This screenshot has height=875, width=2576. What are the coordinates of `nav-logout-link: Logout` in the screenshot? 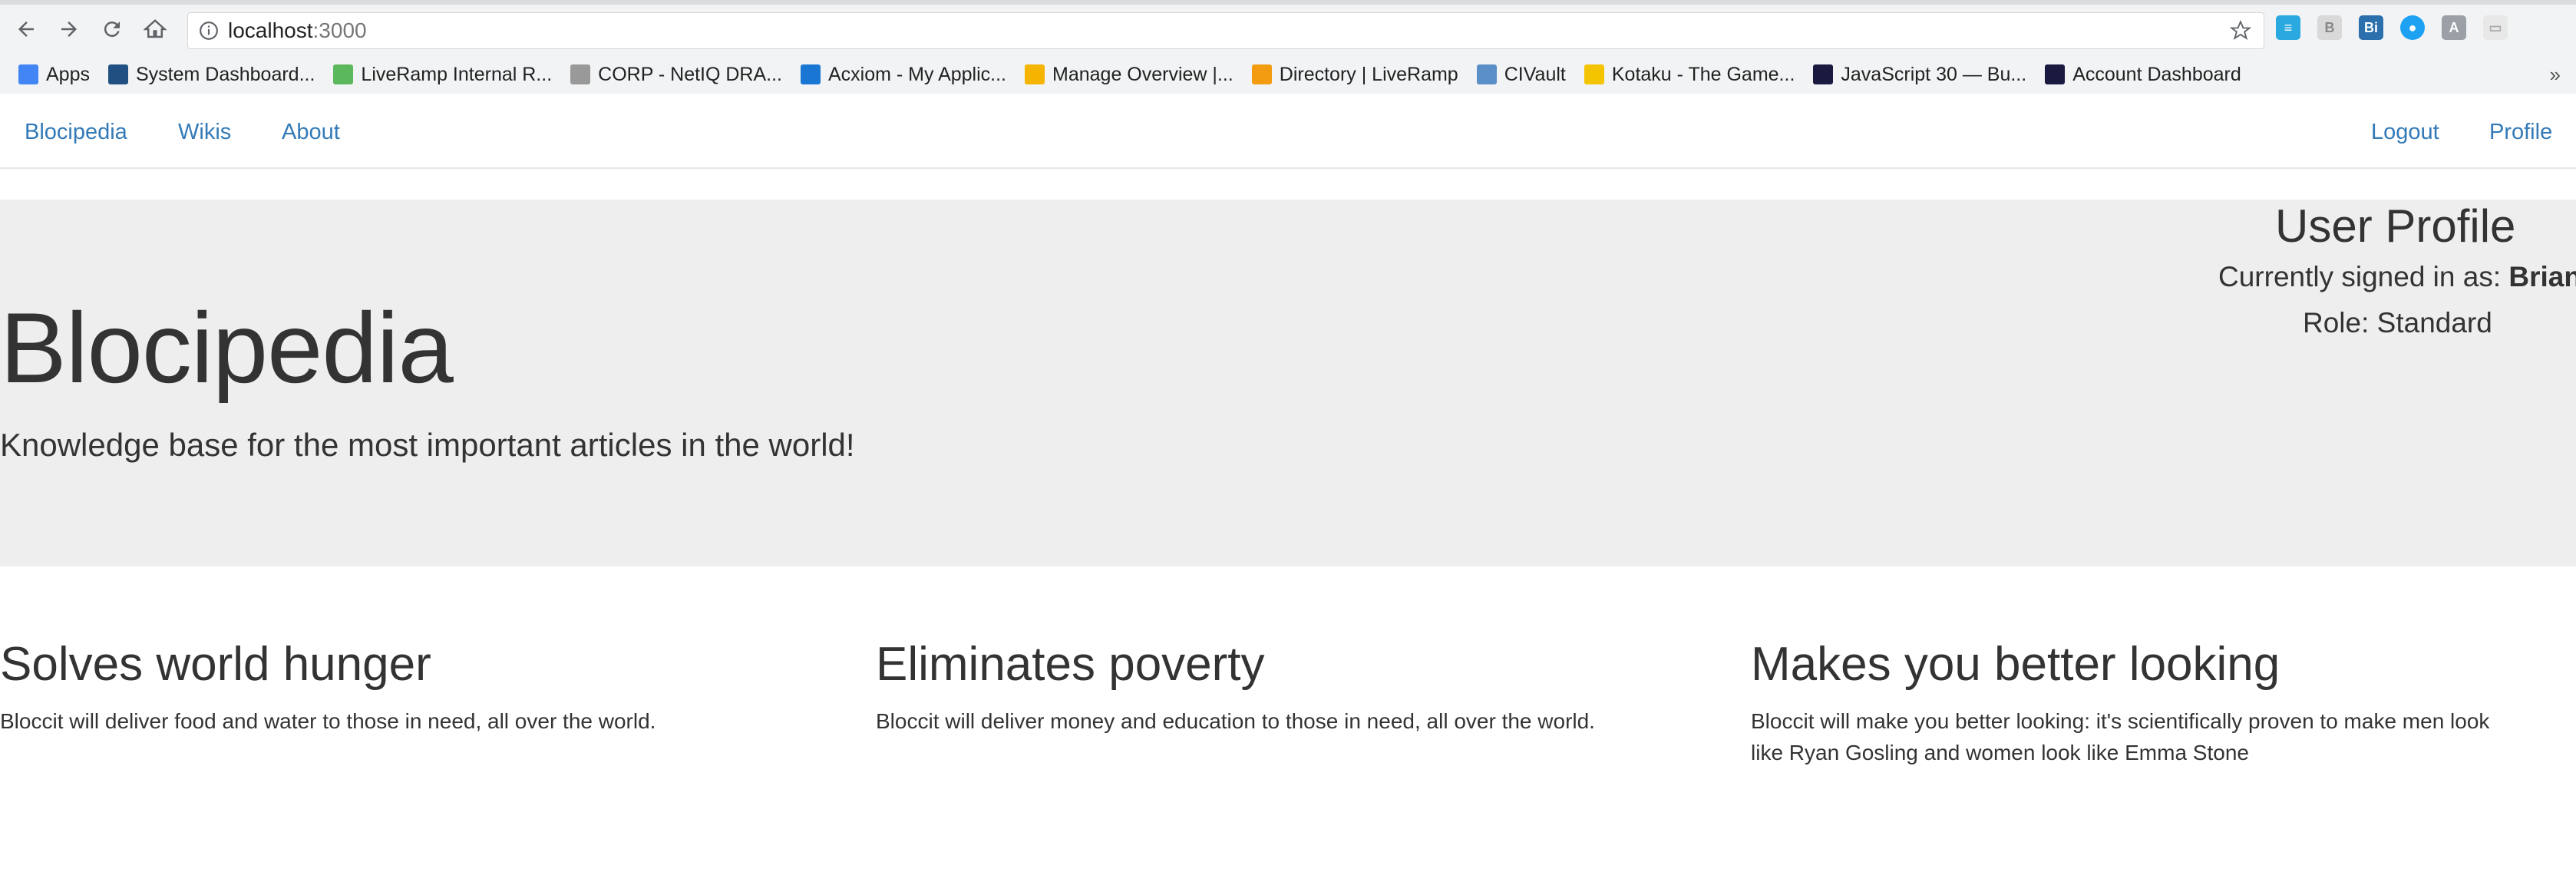 It's located at (2405, 132).